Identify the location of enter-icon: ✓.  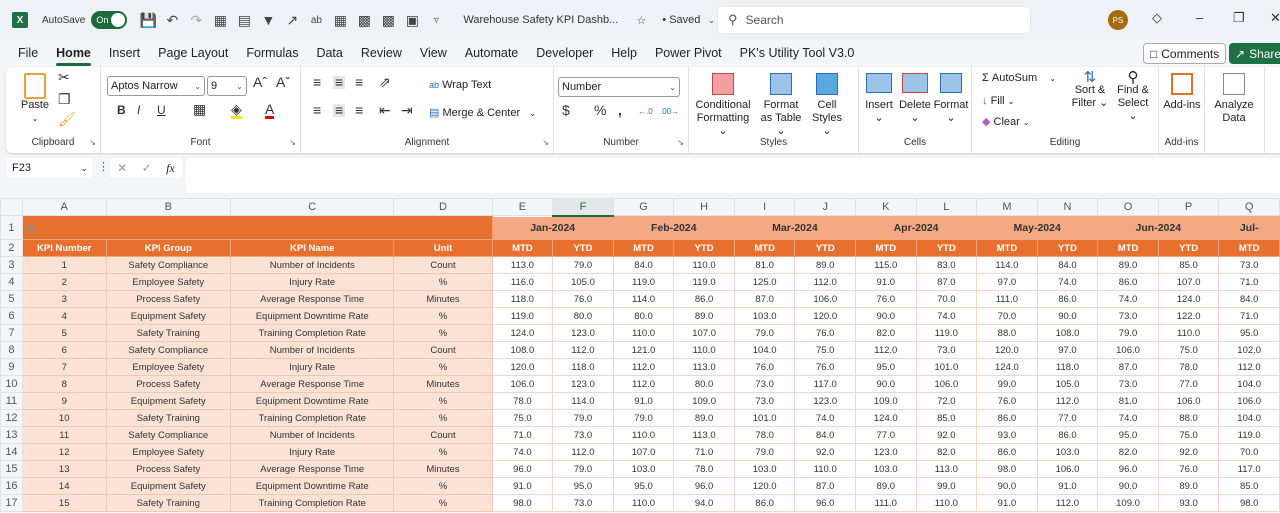
(147, 168).